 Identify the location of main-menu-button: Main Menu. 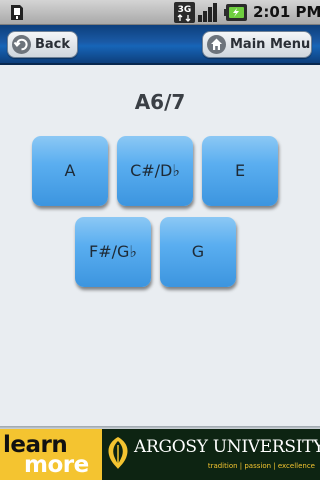
(257, 44).